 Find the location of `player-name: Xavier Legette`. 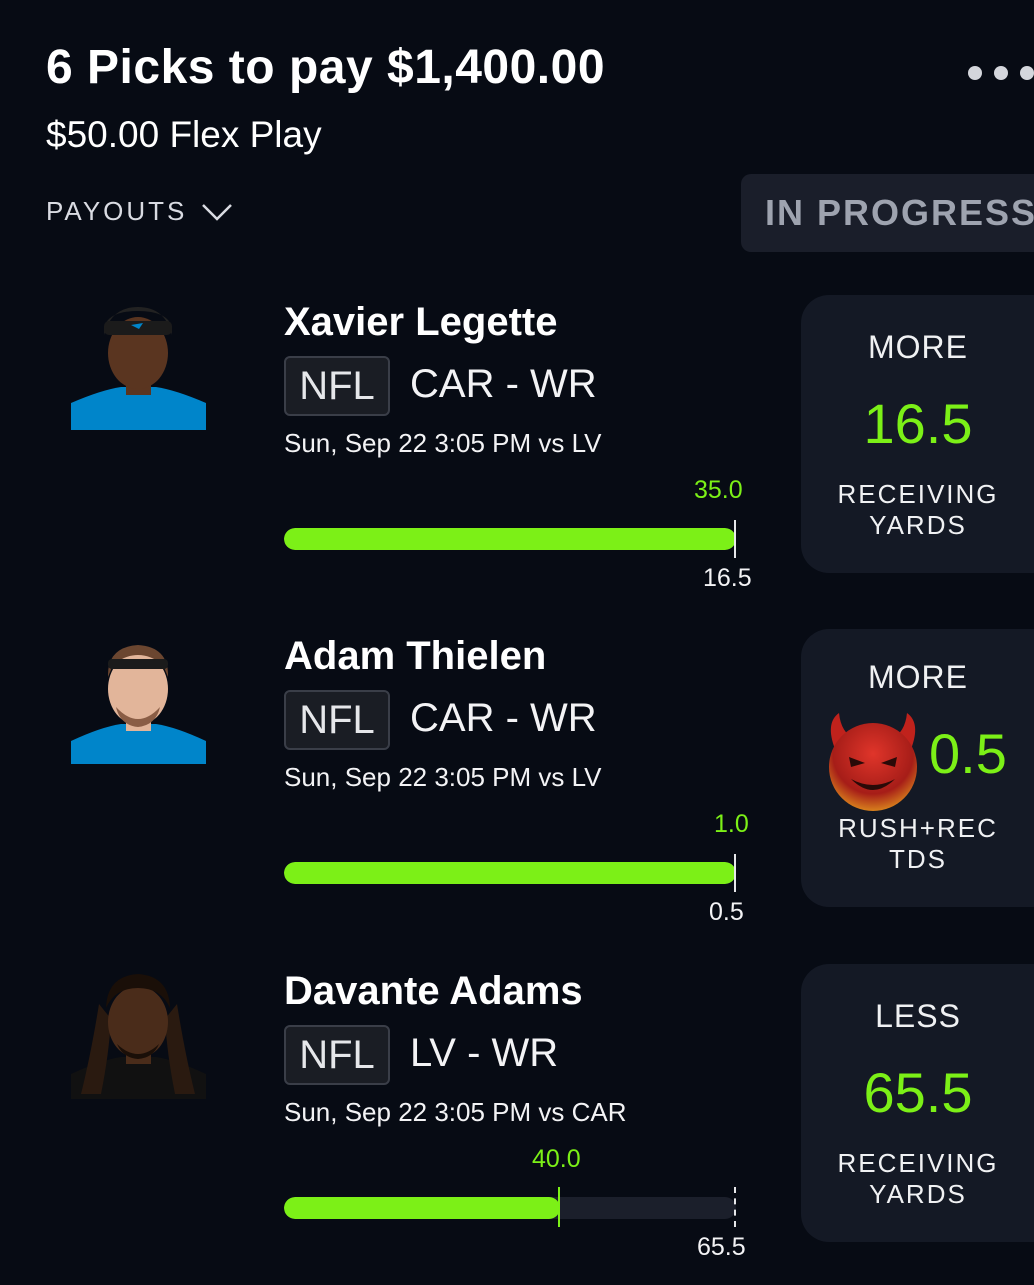

player-name: Xavier Legette is located at coordinates (421, 322).